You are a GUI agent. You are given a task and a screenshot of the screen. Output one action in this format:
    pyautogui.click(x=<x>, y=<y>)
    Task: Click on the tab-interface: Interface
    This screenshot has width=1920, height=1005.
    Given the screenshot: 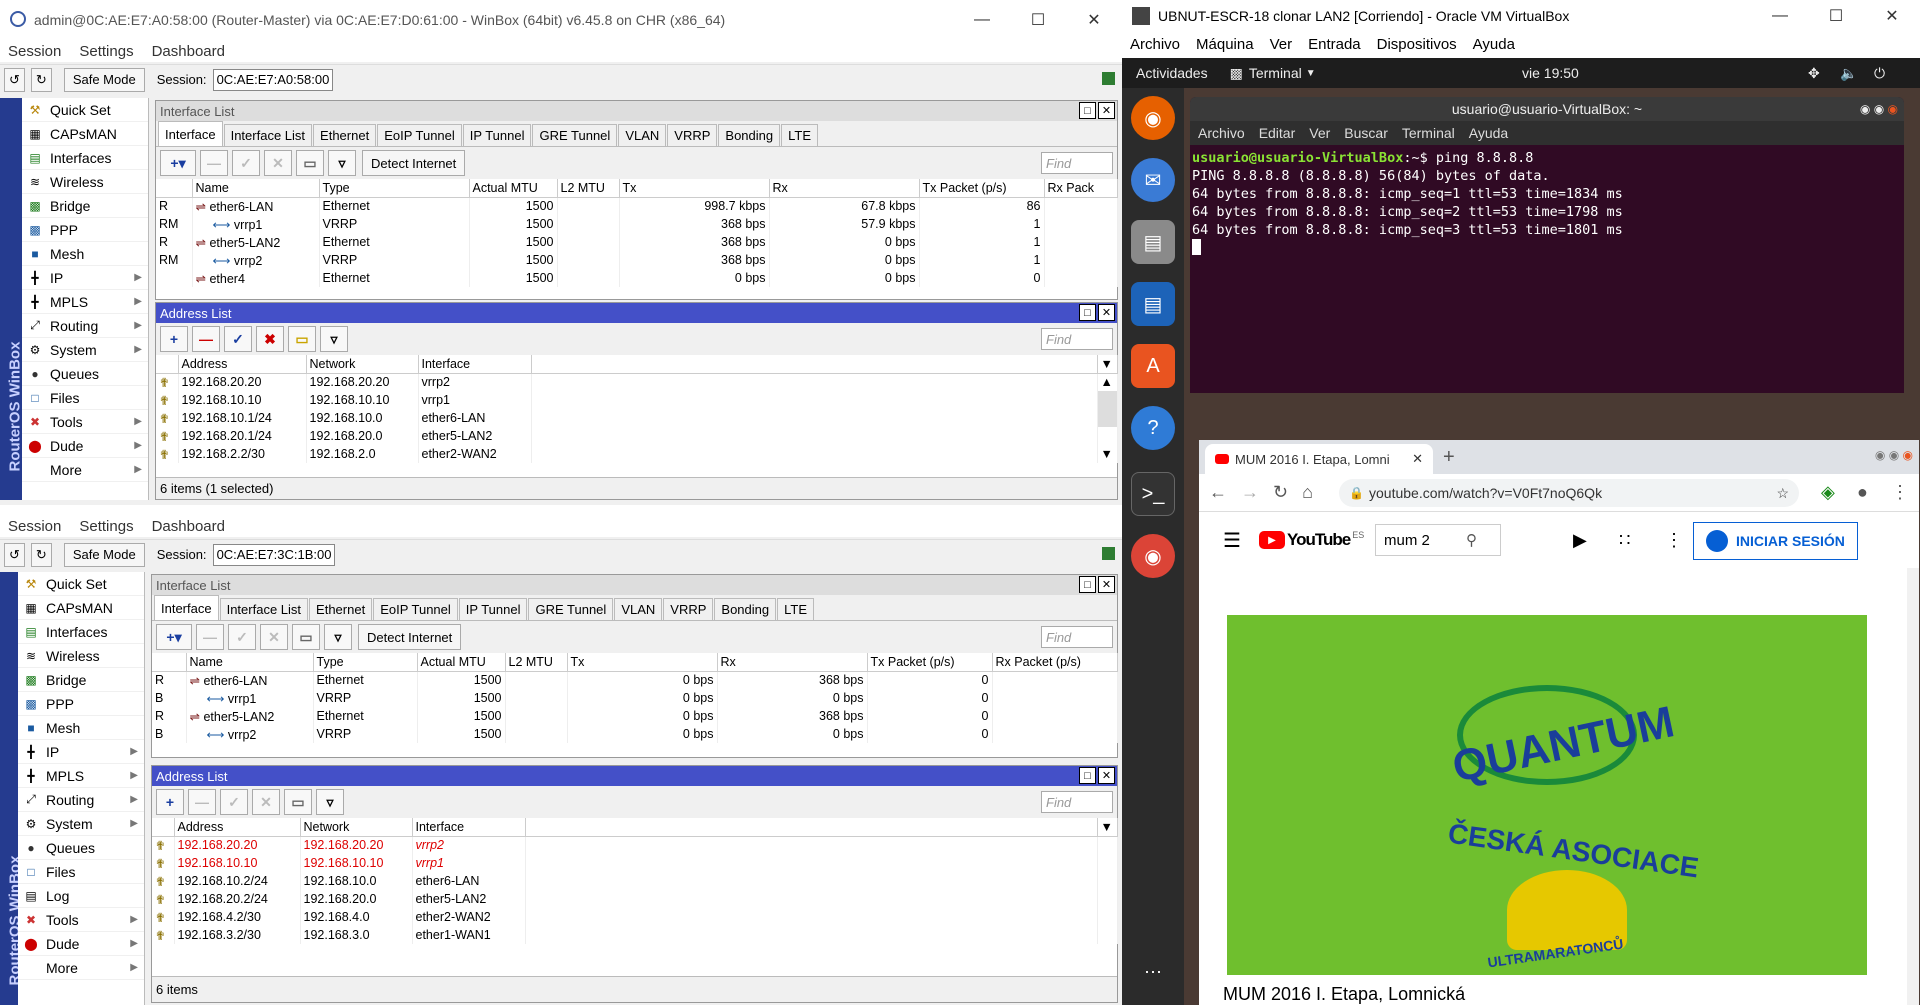 What is the action you would take?
    pyautogui.click(x=186, y=607)
    